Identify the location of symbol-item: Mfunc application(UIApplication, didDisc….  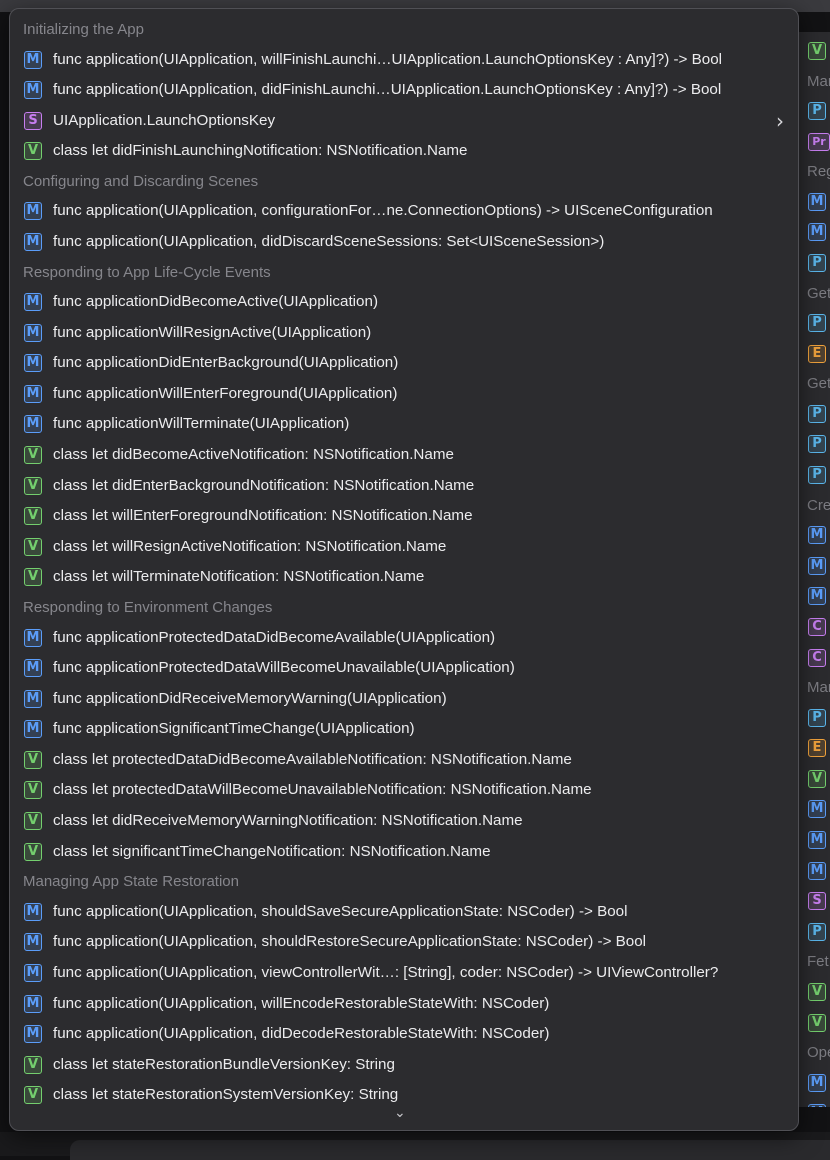
(404, 242).